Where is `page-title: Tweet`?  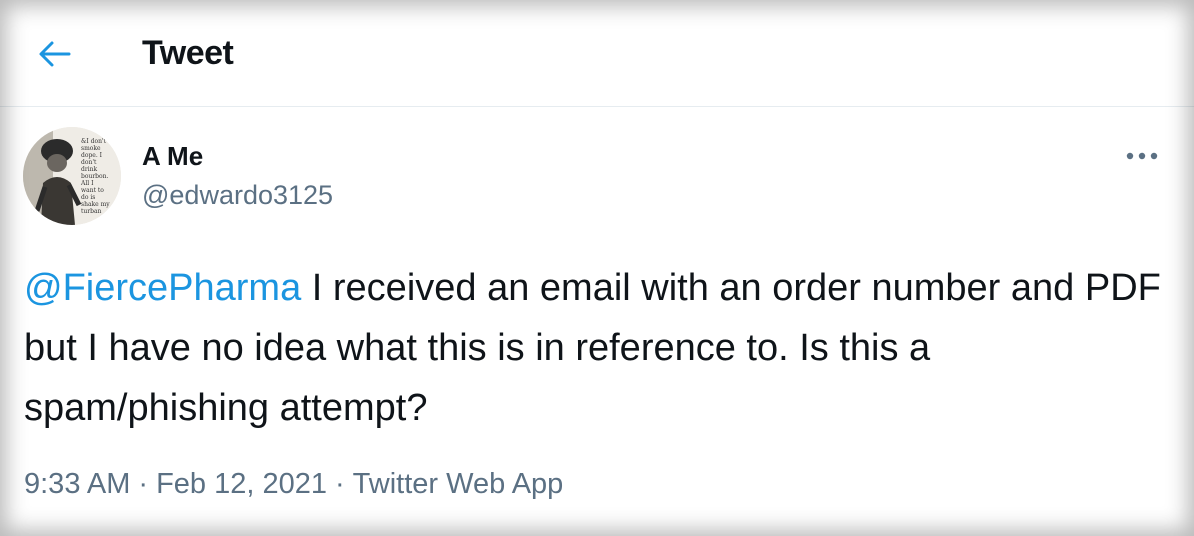
page-title: Tweet is located at coordinates (188, 53).